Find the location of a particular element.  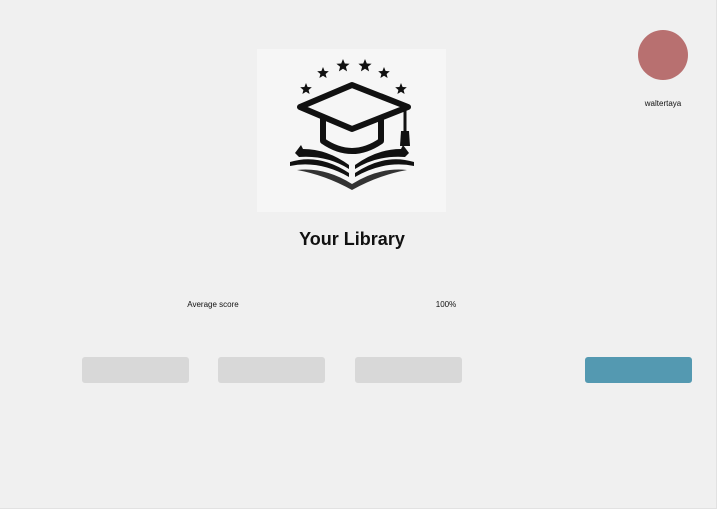

library-logo is located at coordinates (351, 130).